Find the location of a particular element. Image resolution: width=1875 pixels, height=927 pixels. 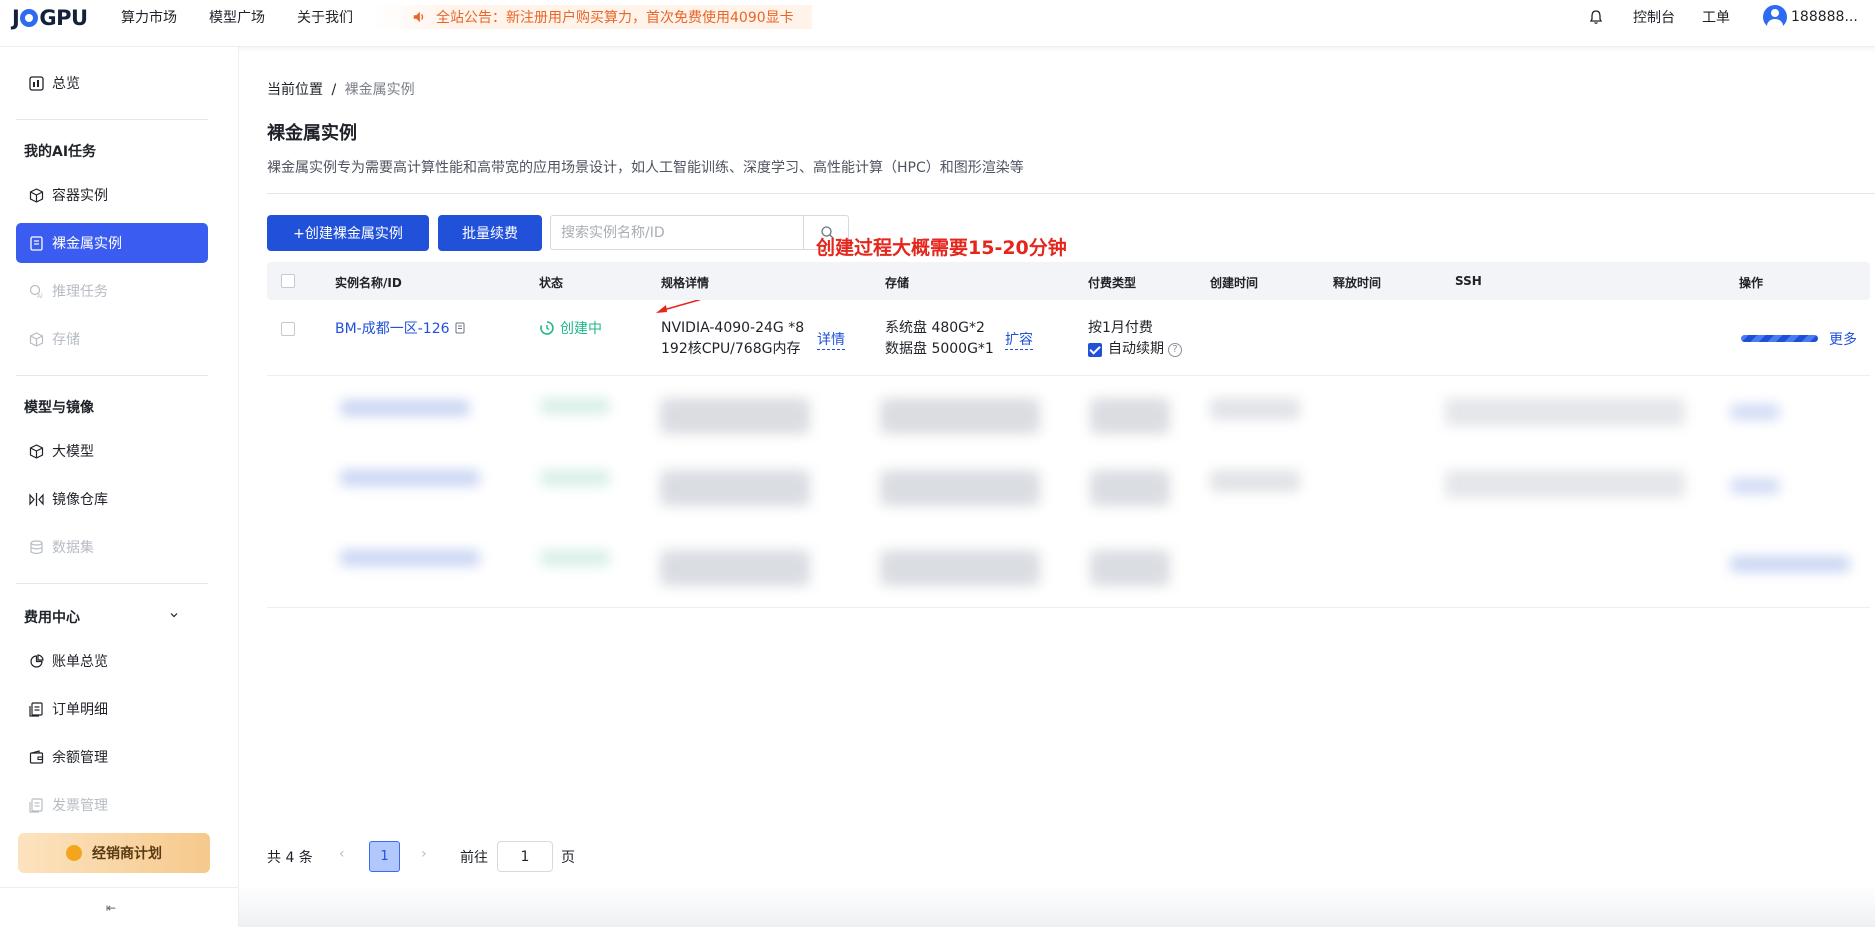

system-disk: 系统盘 480G*2 is located at coordinates (935, 328).